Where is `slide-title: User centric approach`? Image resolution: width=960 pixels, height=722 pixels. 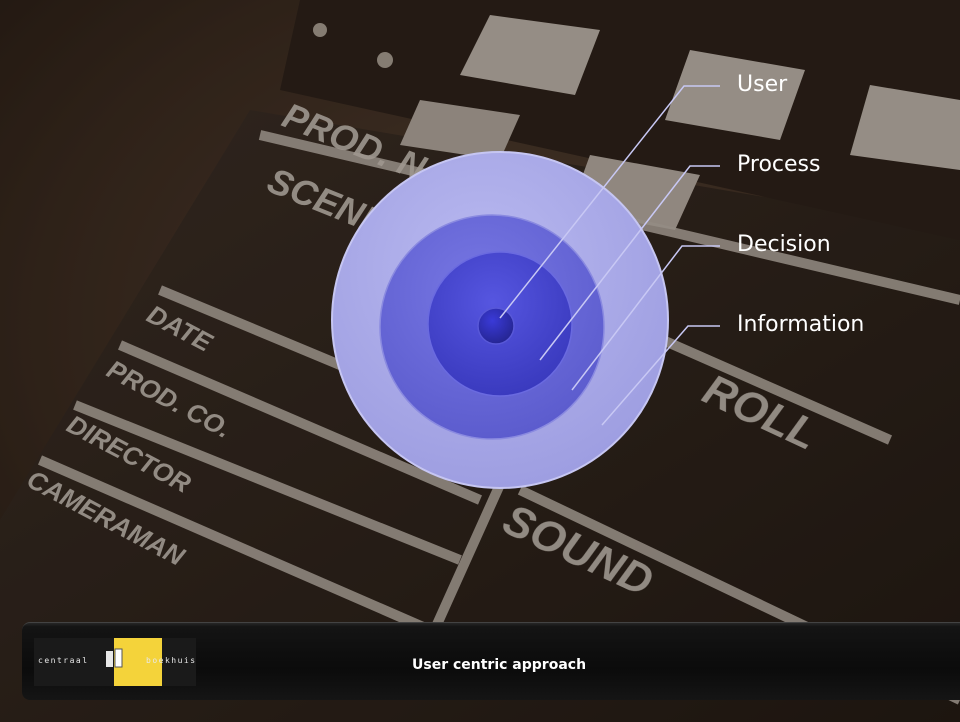 slide-title: User centric approach is located at coordinates (499, 665).